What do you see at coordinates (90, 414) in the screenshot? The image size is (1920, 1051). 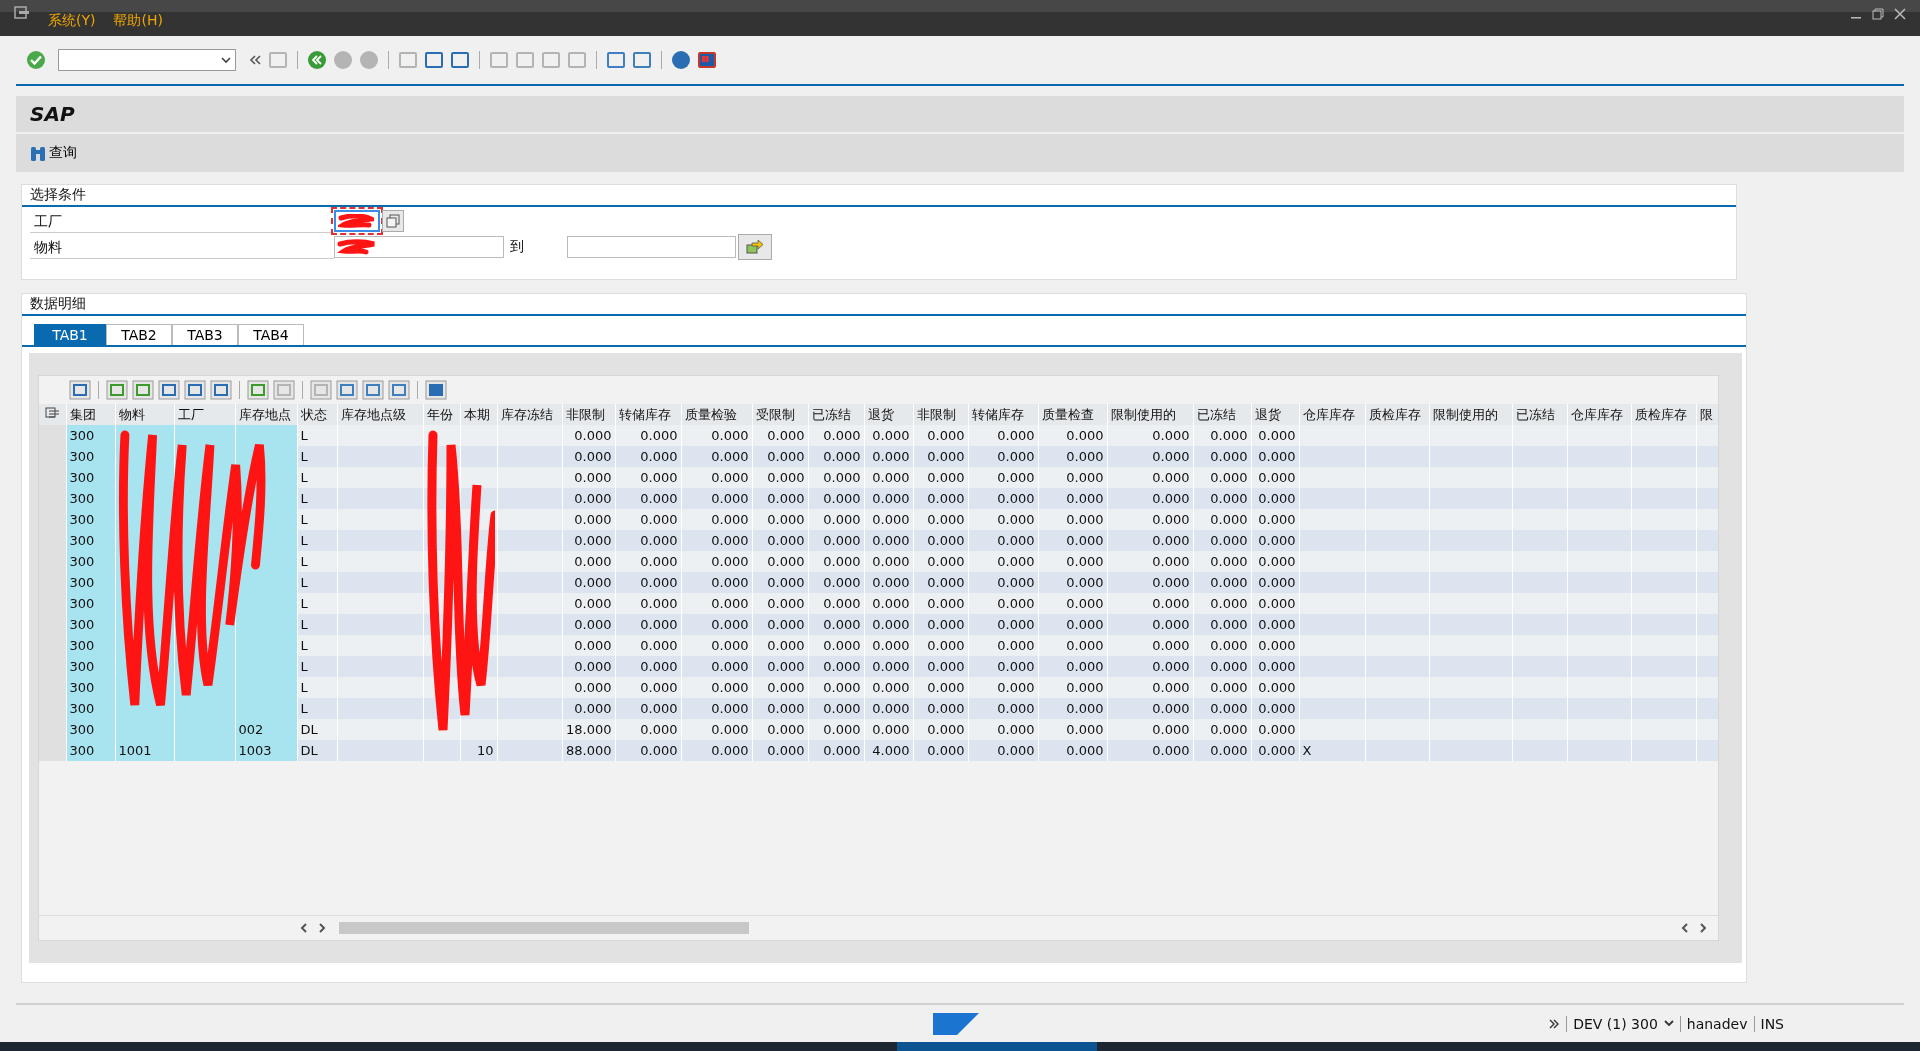 I see `column-header: 集团` at bounding box center [90, 414].